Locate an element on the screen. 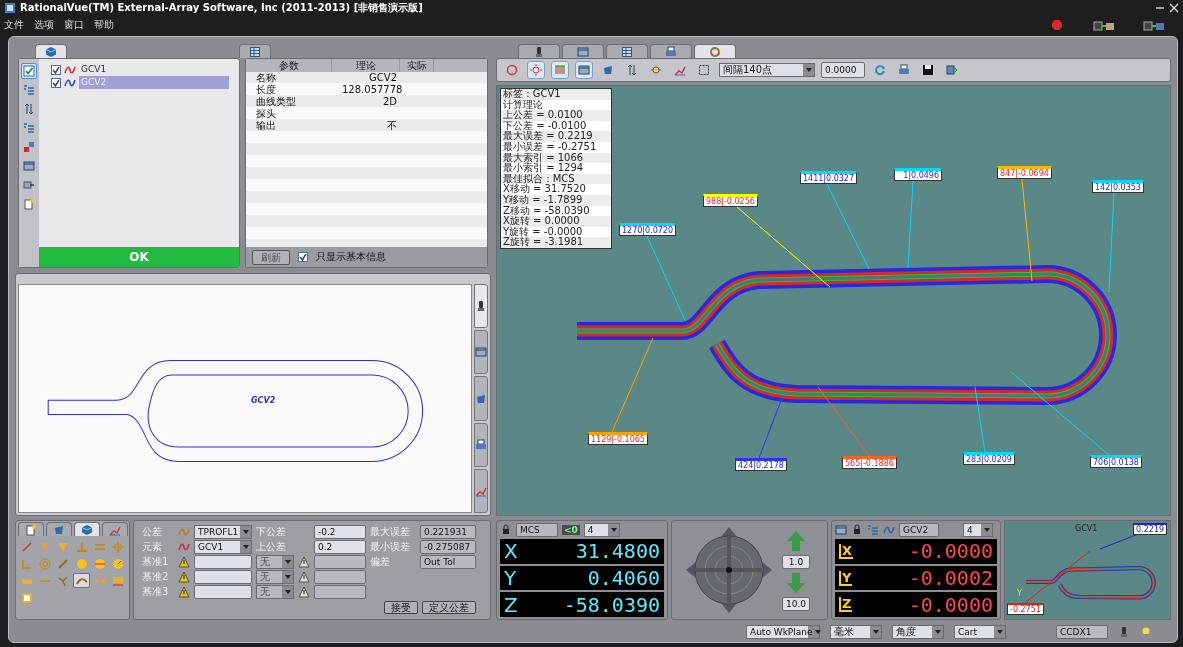 The image size is (1183, 647). step-field: 1.0 is located at coordinates (796, 561).